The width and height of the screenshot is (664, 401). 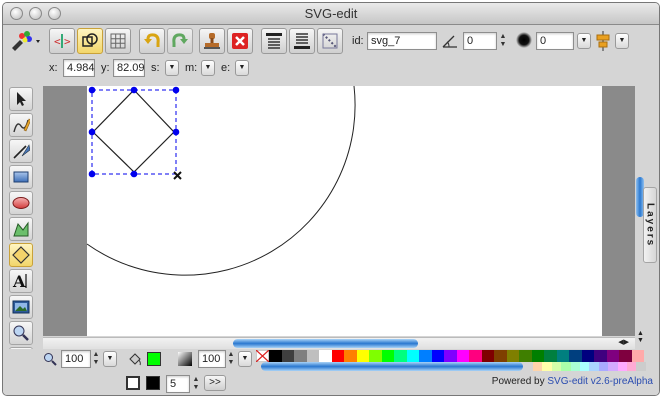 What do you see at coordinates (154, 359) in the screenshot?
I see `fill-color-swatch` at bounding box center [154, 359].